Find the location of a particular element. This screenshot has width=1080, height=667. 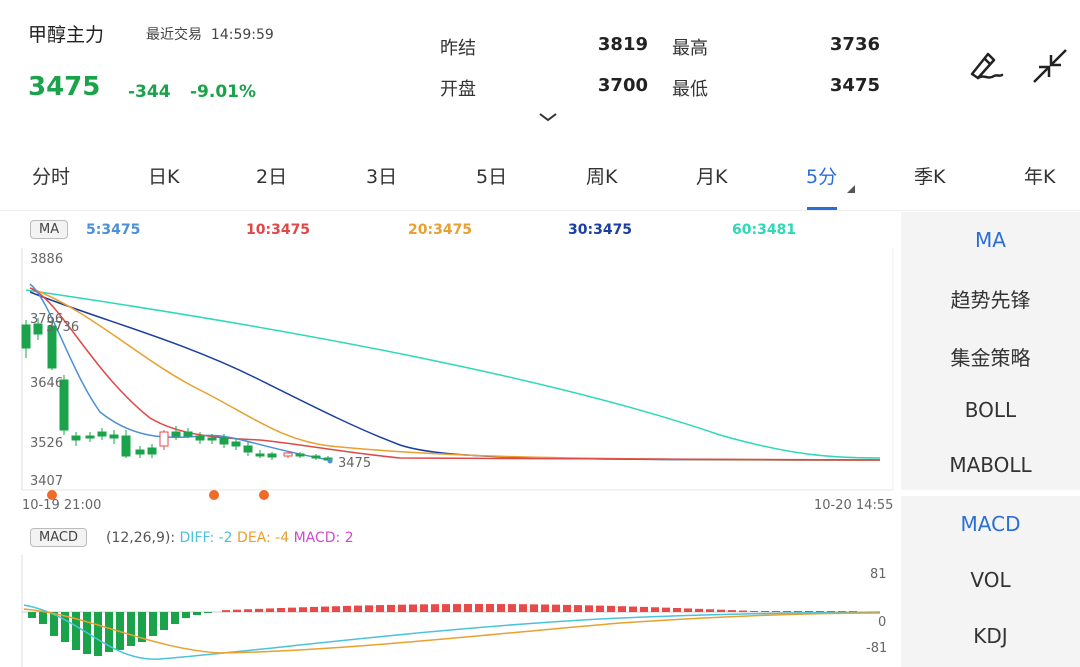

tab-5min: 5分 is located at coordinates (821, 175).